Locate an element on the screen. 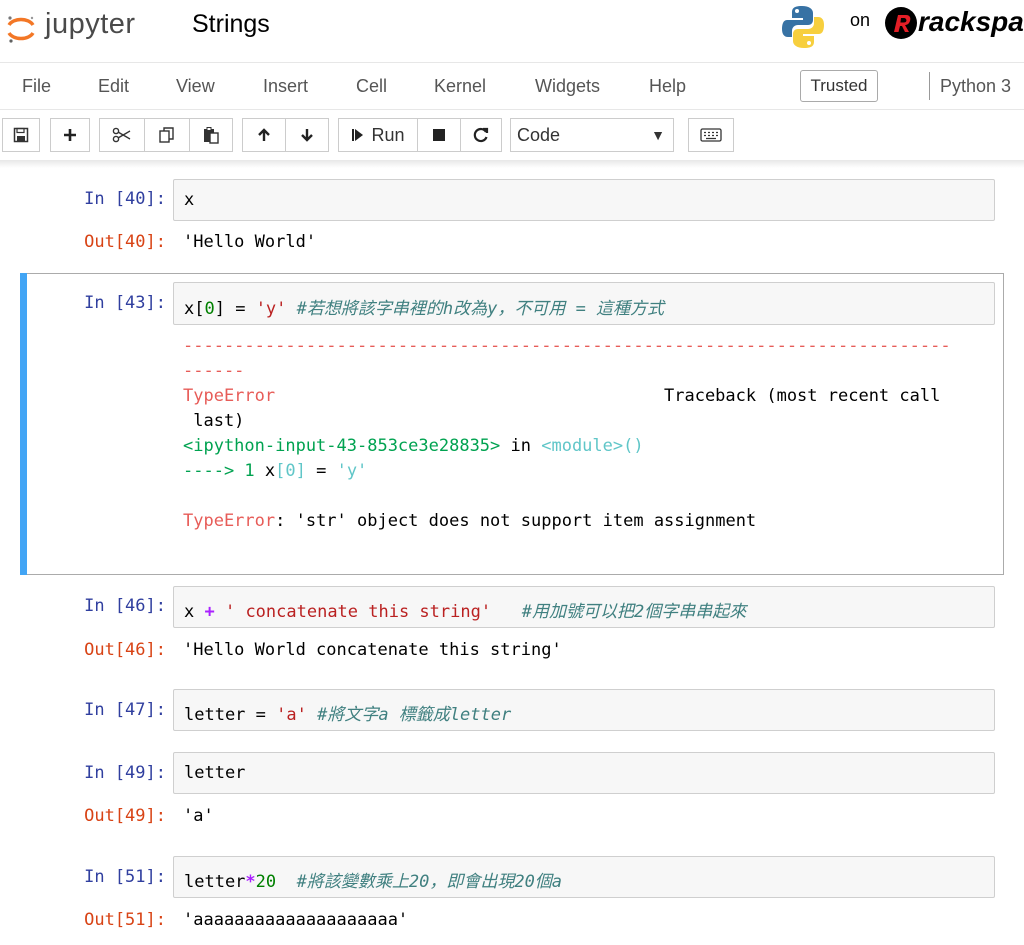 The height and width of the screenshot is (945, 1024). code-token: x[ is located at coordinates (194, 309).